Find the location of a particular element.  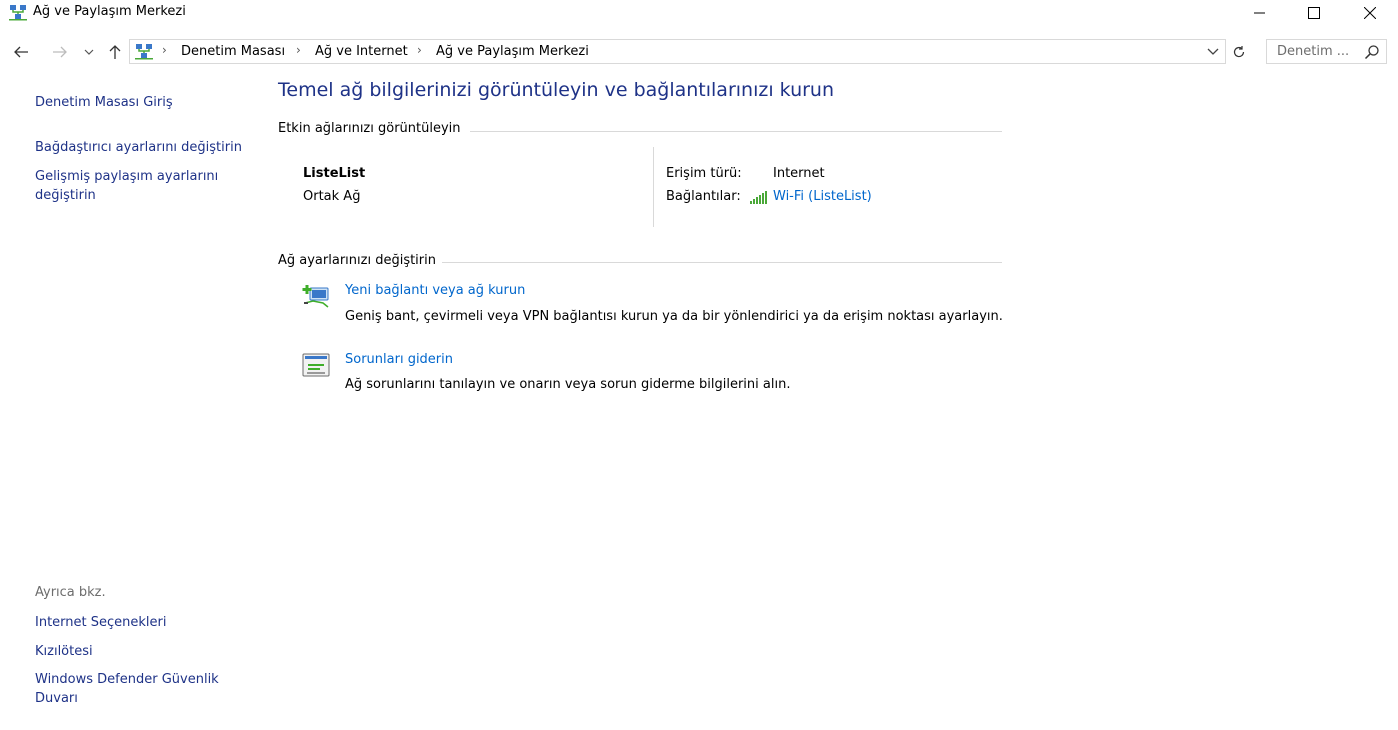

minimize-button is located at coordinates (1260, 13).